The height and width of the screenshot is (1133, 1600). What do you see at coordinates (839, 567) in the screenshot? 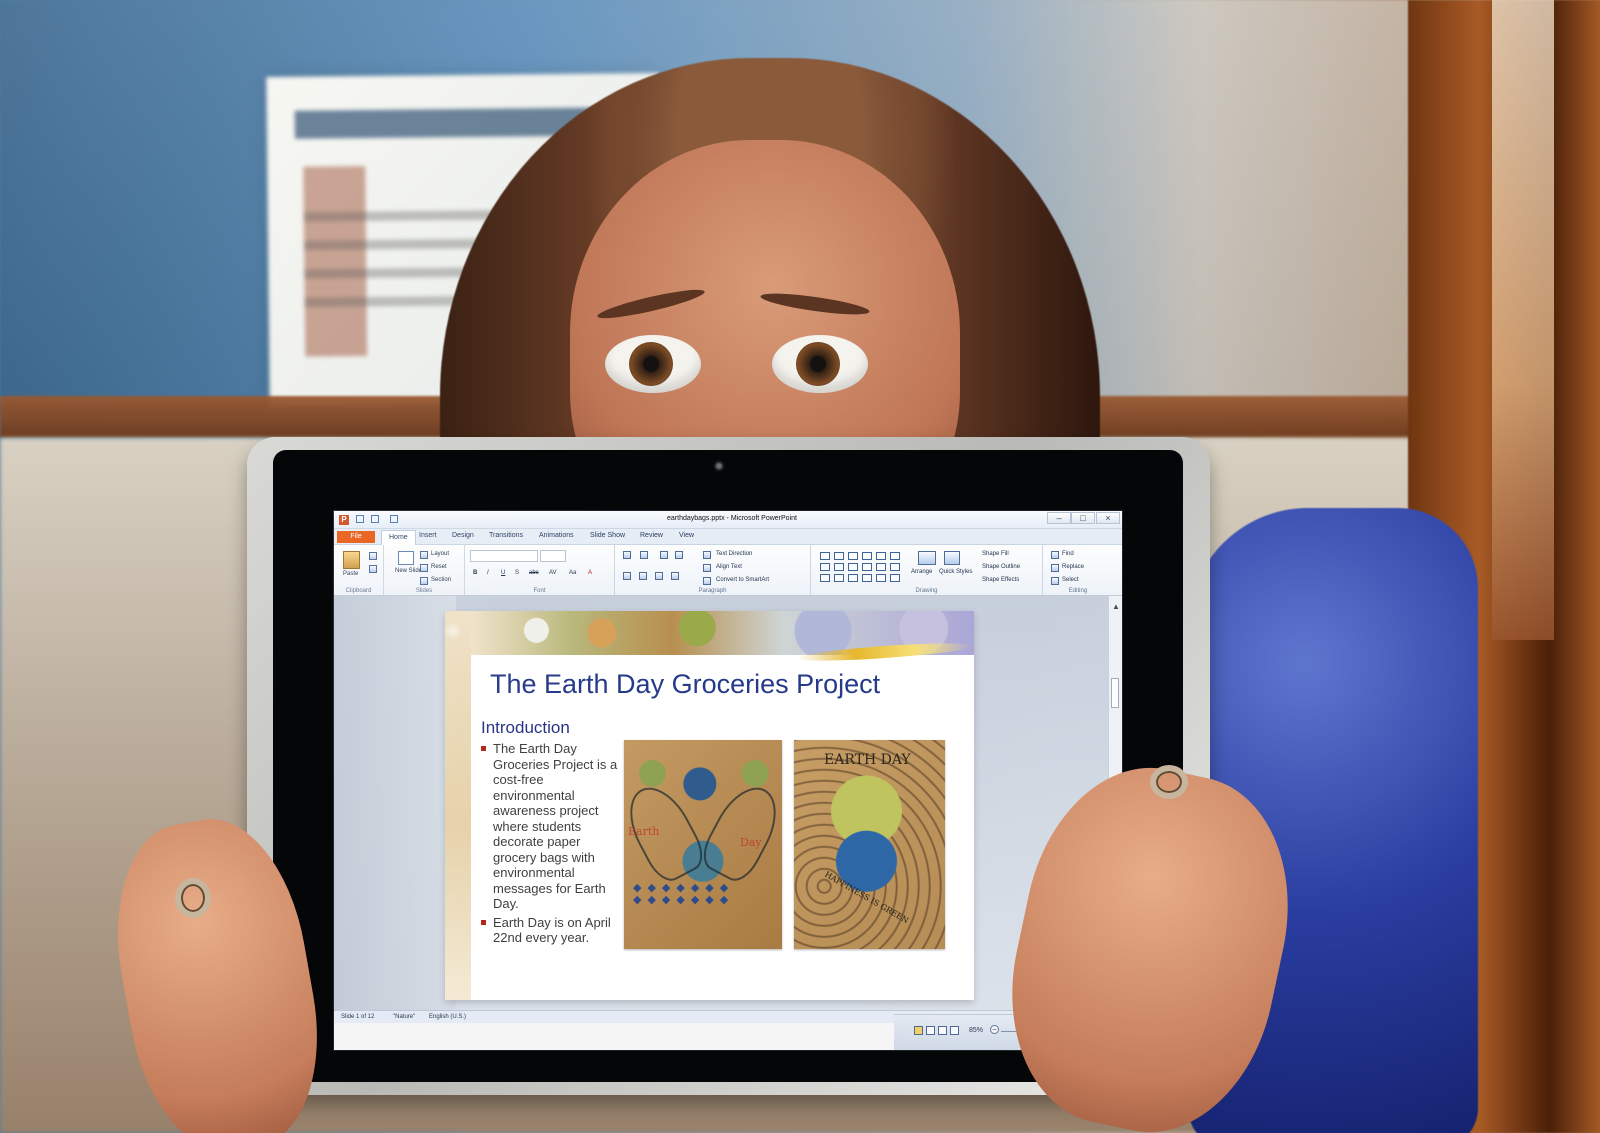
I see `connector-shape-icon` at bounding box center [839, 567].